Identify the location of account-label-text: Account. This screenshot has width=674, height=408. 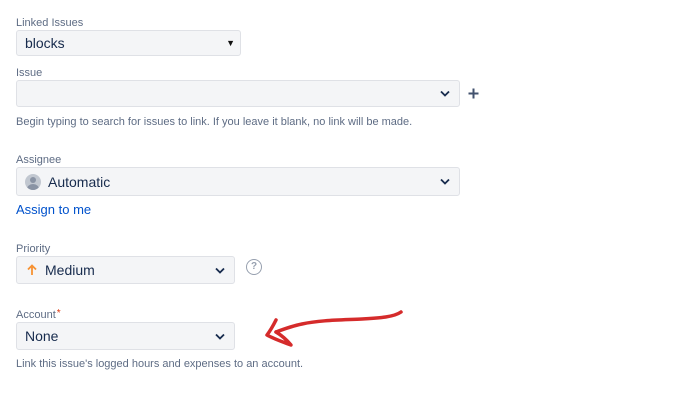
(36, 315).